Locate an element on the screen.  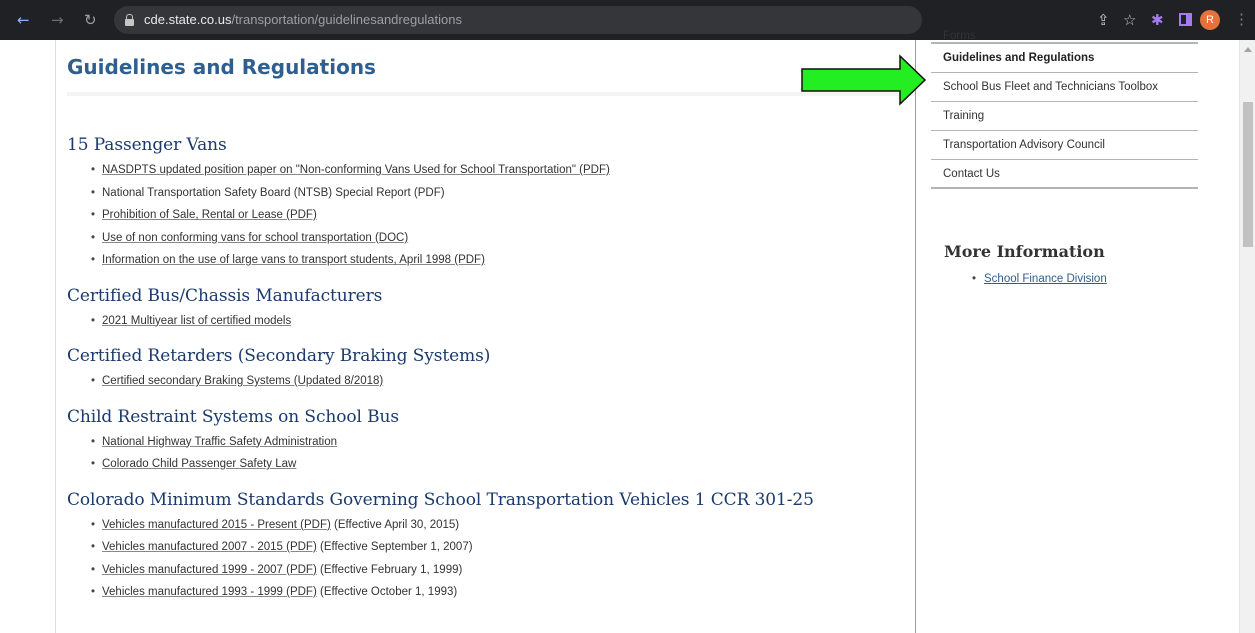
sidebar-divider is located at coordinates (915, 336).